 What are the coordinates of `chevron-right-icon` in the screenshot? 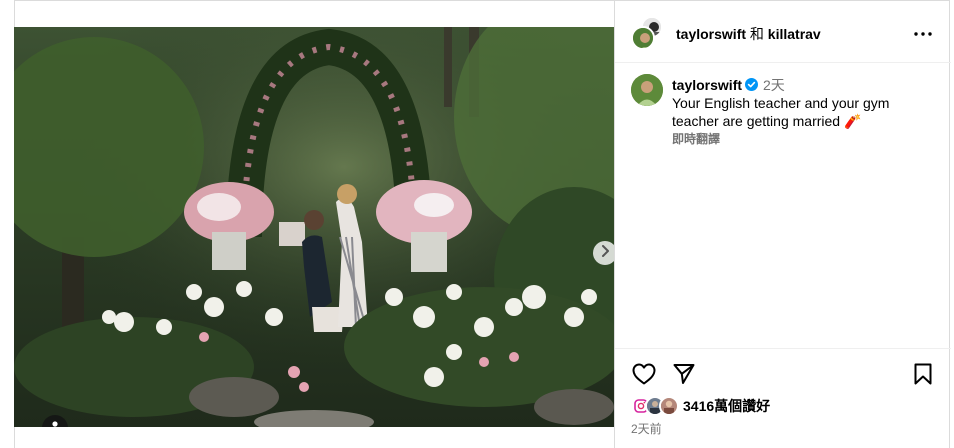 It's located at (605, 253).